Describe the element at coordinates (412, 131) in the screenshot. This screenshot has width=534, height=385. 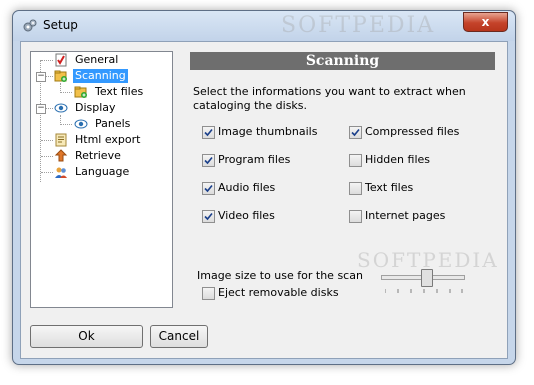
I see `checkbox-label: Compressed files` at that location.